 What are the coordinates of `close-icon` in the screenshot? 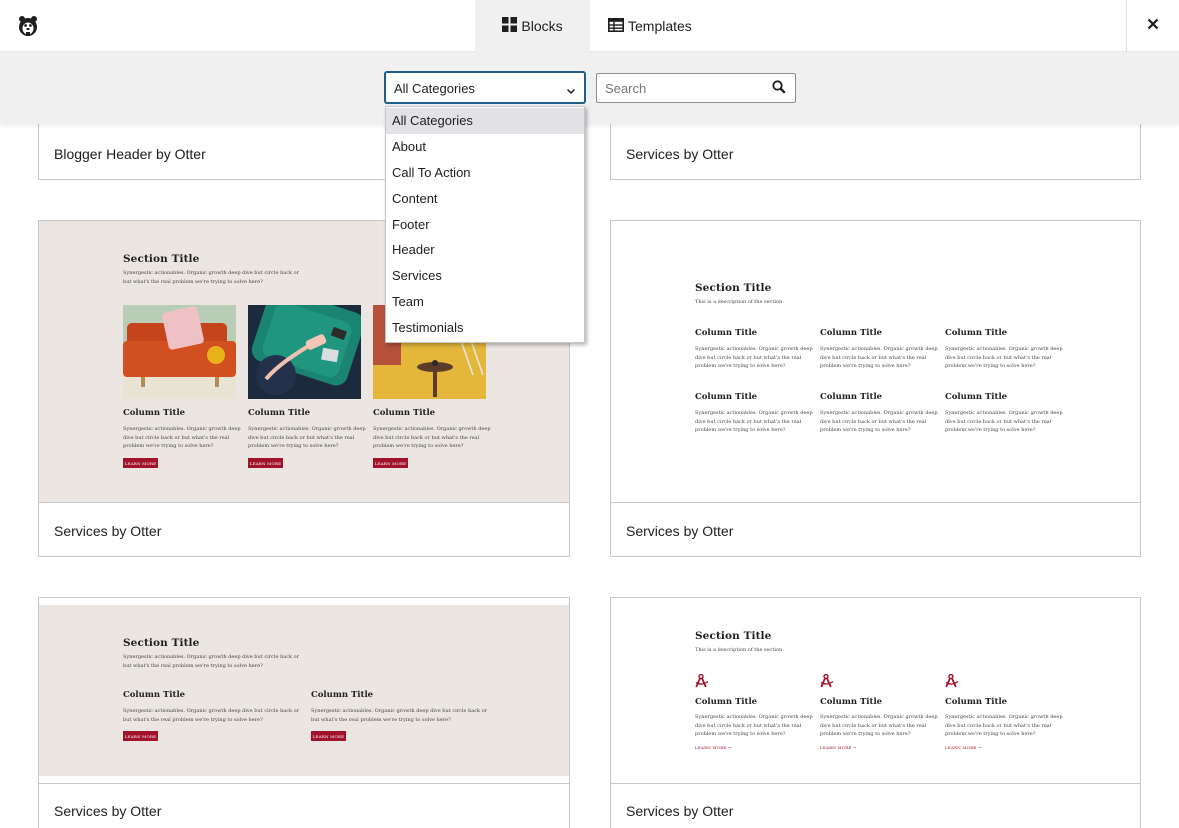 It's located at (1153, 26).